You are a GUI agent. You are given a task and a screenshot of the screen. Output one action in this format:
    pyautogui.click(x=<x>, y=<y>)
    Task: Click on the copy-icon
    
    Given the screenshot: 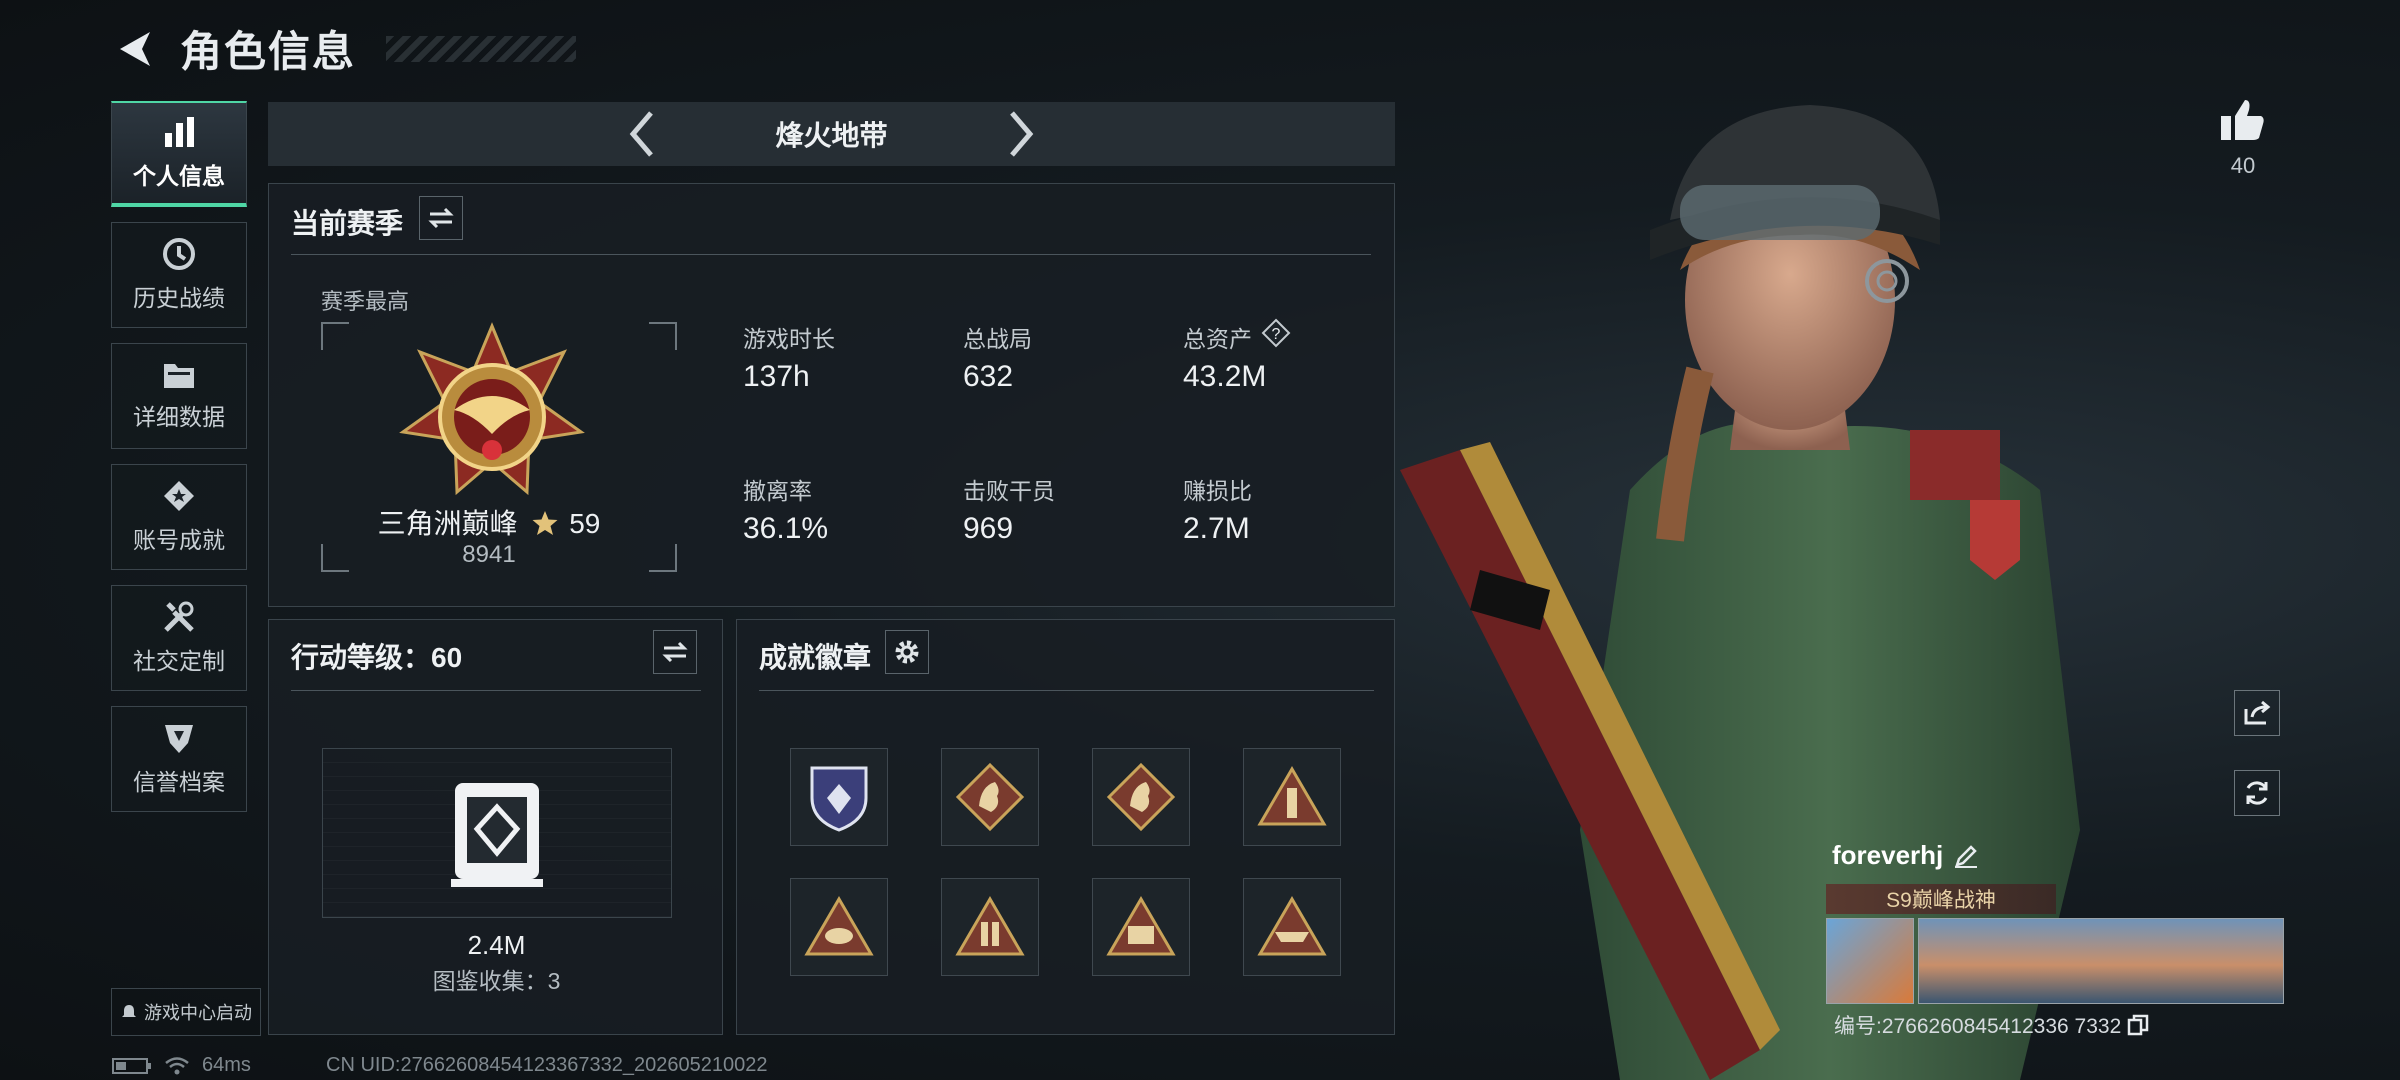 What is the action you would take?
    pyautogui.click(x=2138, y=1025)
    